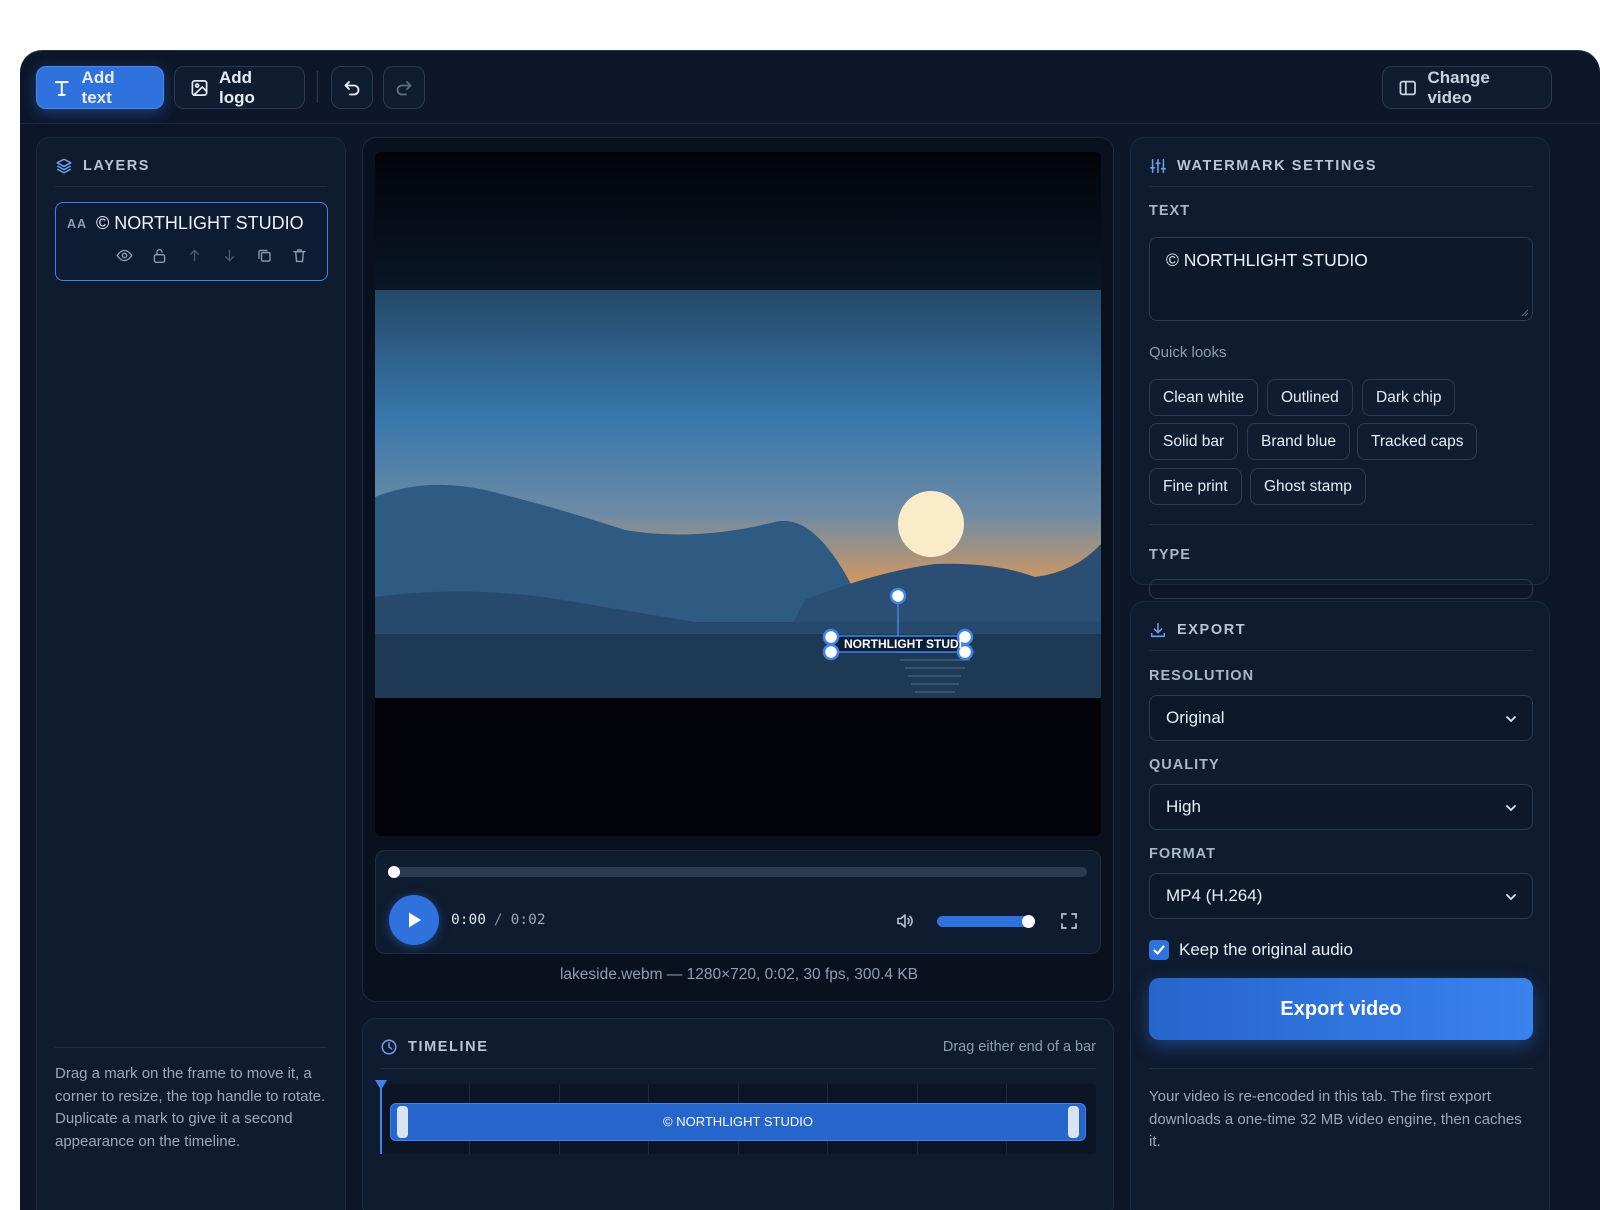 The height and width of the screenshot is (1210, 1600). I want to click on watermark-settings-header: WATERMARK SETTINGS, so click(1263, 166).